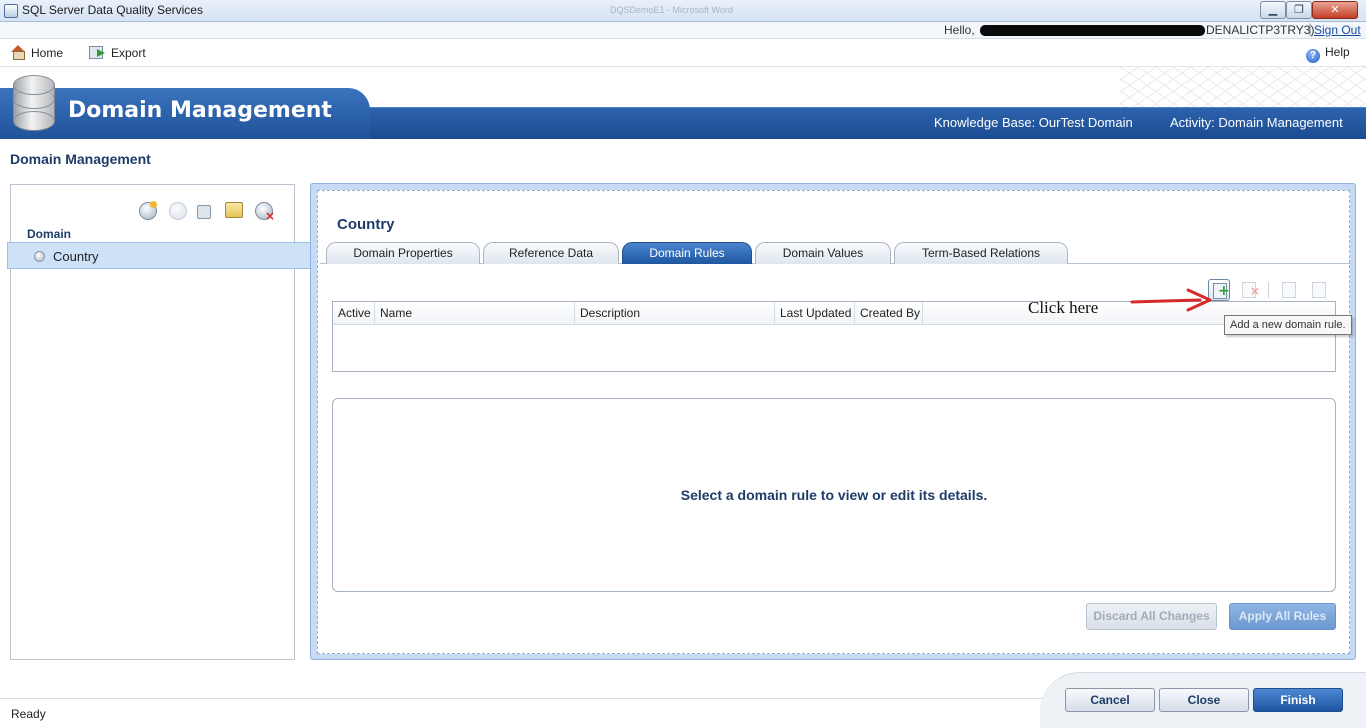 The image size is (1366, 728). What do you see at coordinates (11, 11) in the screenshot?
I see `app-icon` at bounding box center [11, 11].